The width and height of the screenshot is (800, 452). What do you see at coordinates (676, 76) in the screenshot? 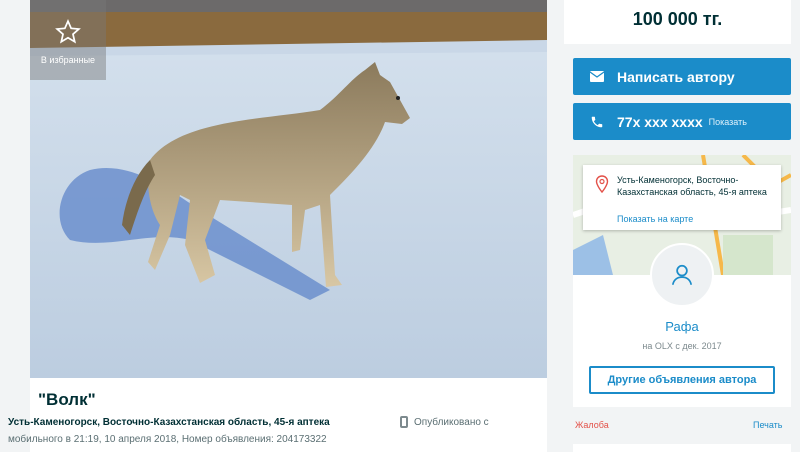
I see `write-author-label: Написать автору` at bounding box center [676, 76].